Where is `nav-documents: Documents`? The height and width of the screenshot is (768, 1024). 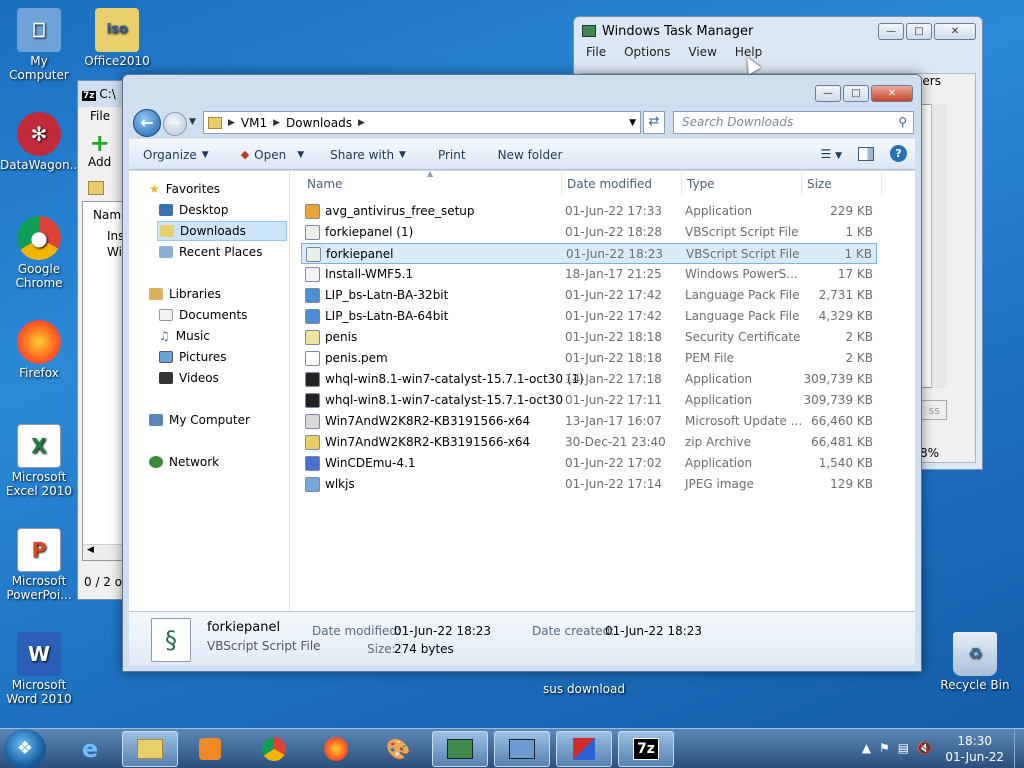
nav-documents: Documents is located at coordinates (203, 315).